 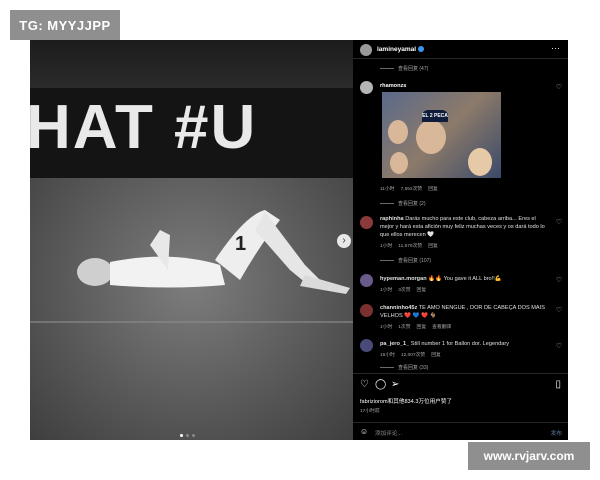 What do you see at coordinates (392, 219) in the screenshot?
I see `comment-username: raphinha` at bounding box center [392, 219].